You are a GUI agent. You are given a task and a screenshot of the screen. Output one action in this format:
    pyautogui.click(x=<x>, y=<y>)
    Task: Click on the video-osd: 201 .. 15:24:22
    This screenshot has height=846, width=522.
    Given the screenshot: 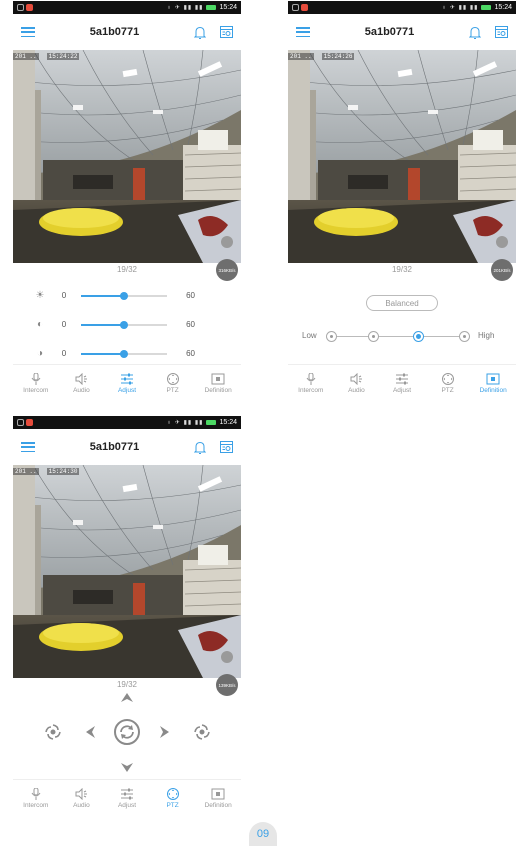 What is the action you would take?
    pyautogui.click(x=46, y=56)
    